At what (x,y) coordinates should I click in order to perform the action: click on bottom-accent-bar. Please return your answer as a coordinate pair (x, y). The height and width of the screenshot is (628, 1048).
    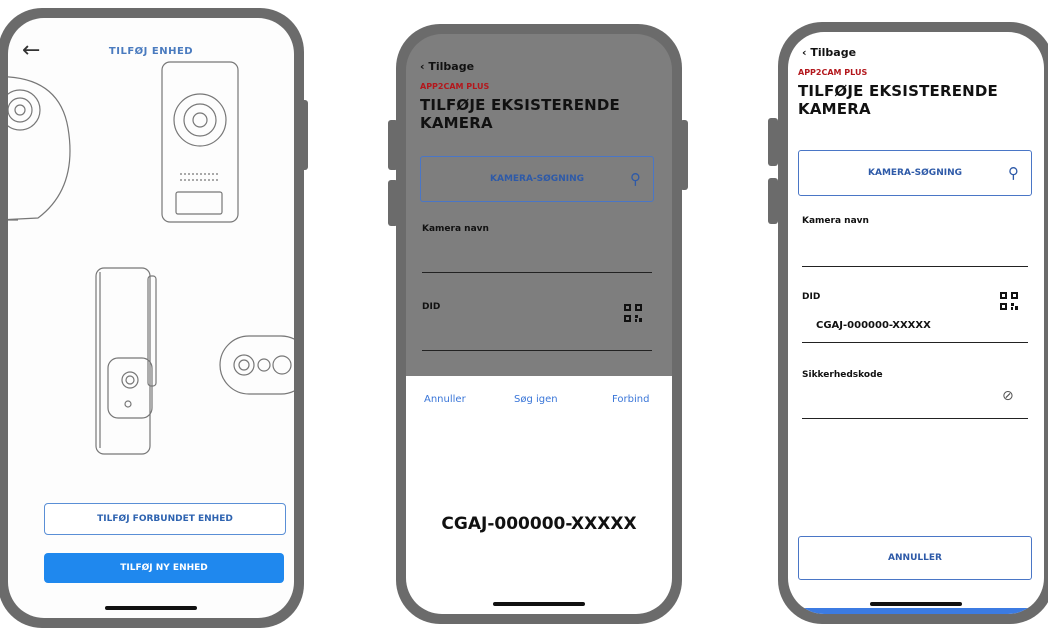
    Looking at the image, I should click on (916, 611).